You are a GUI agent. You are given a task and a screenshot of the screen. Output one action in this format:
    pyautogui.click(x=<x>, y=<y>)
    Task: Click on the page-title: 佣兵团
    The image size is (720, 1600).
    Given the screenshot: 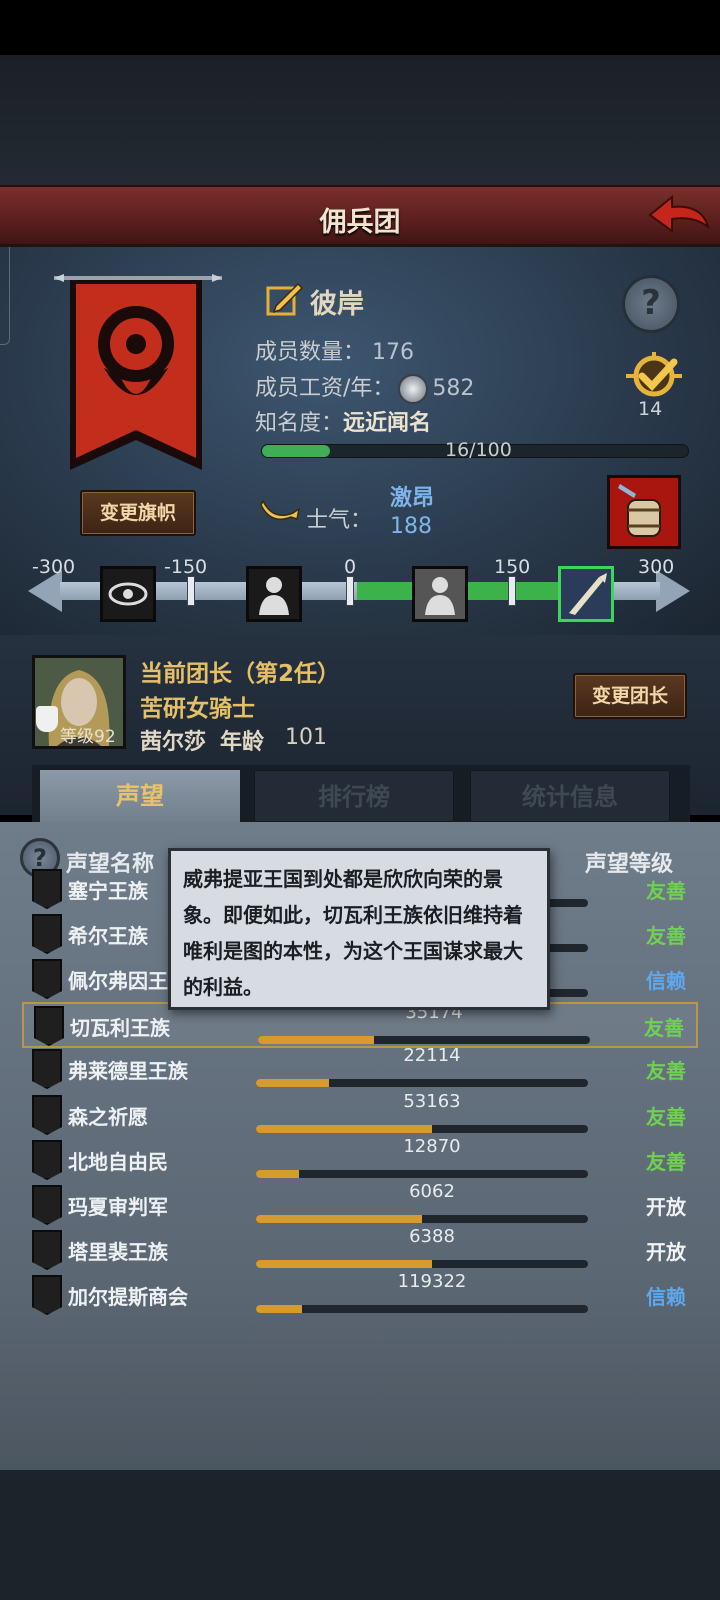 What is the action you would take?
    pyautogui.click(x=360, y=222)
    